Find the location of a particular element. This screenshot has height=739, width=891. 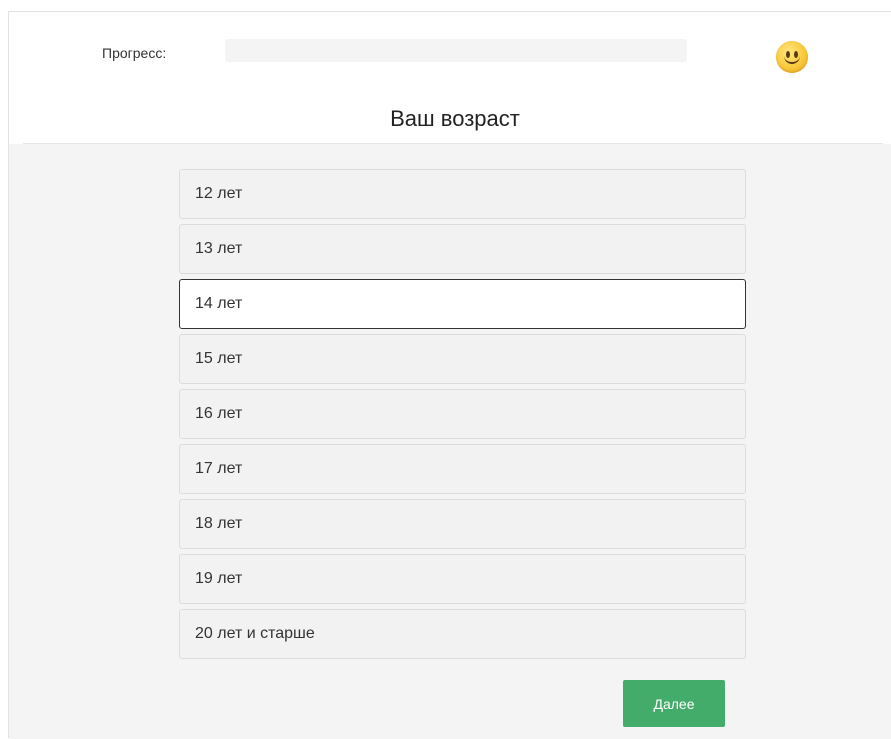

answer-option-17: 17 лет is located at coordinates (462, 469).